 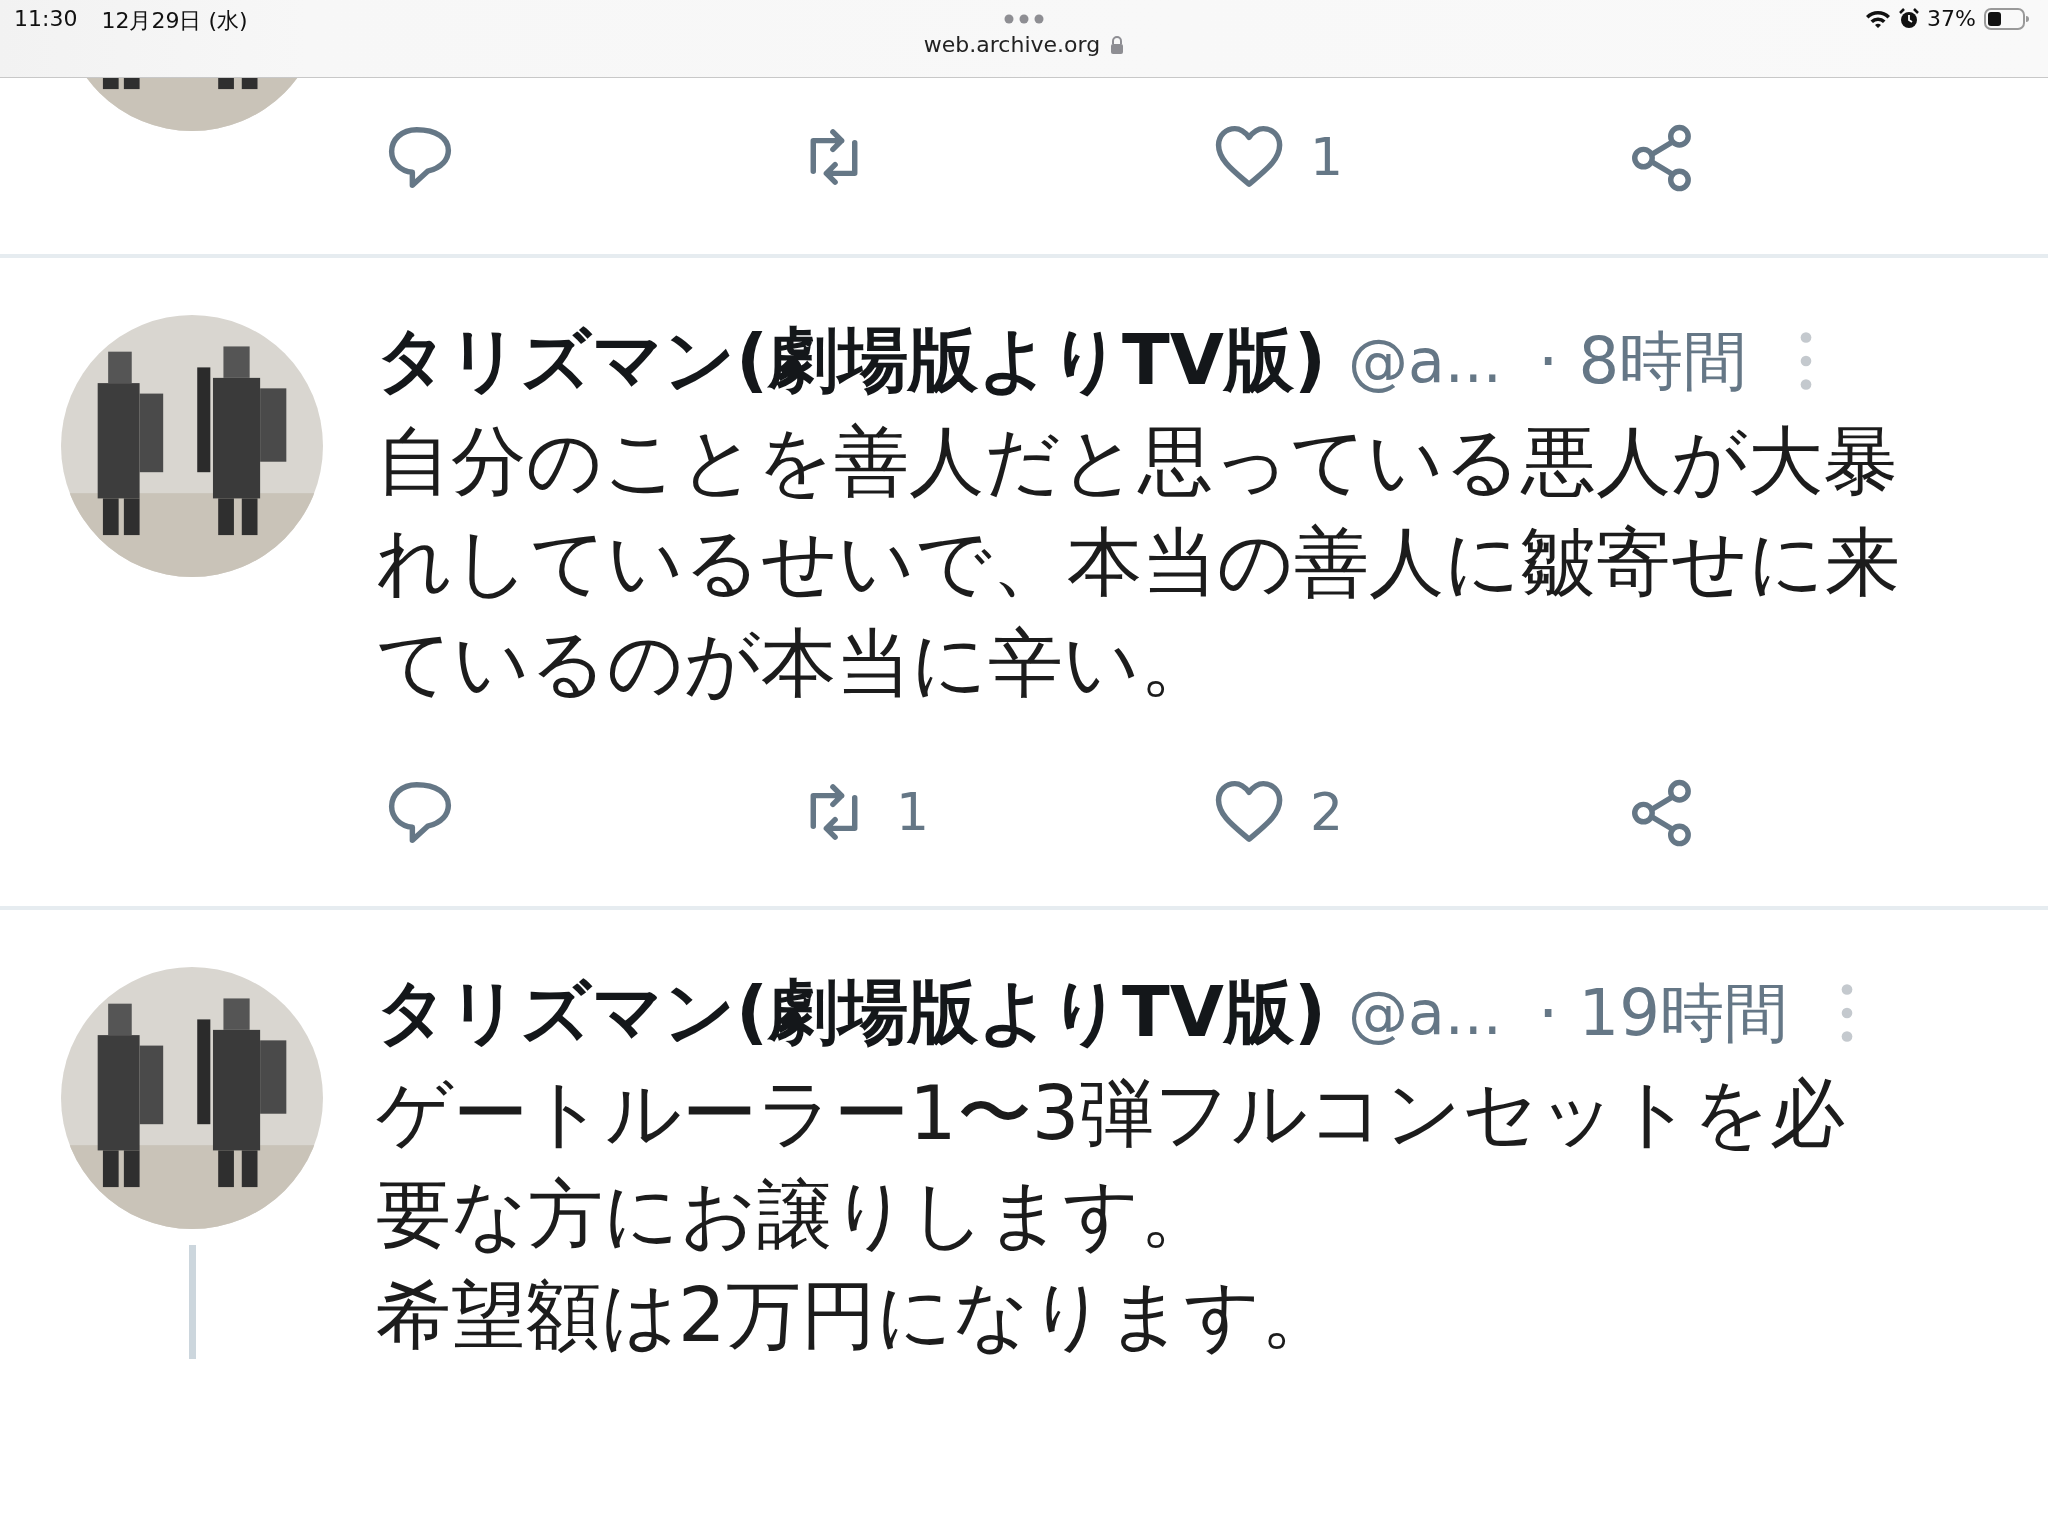 What do you see at coordinates (1663, 1013) in the screenshot?
I see `timestamp: · 19時間` at bounding box center [1663, 1013].